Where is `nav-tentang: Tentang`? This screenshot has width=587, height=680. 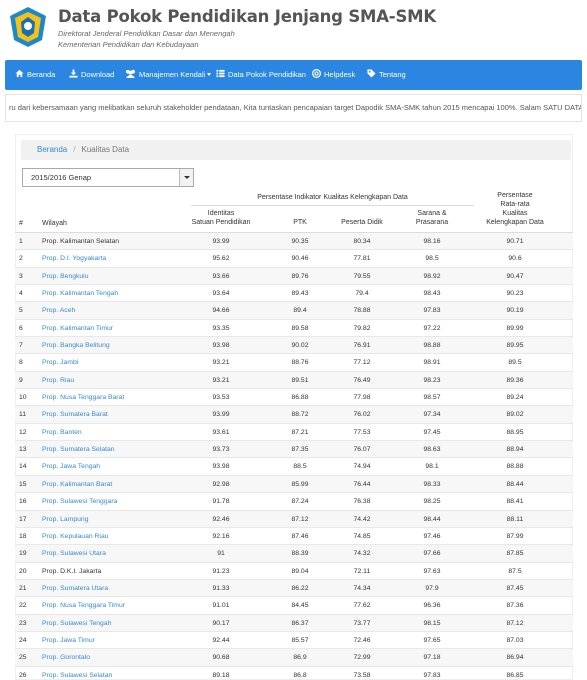 nav-tentang: Tentang is located at coordinates (386, 75).